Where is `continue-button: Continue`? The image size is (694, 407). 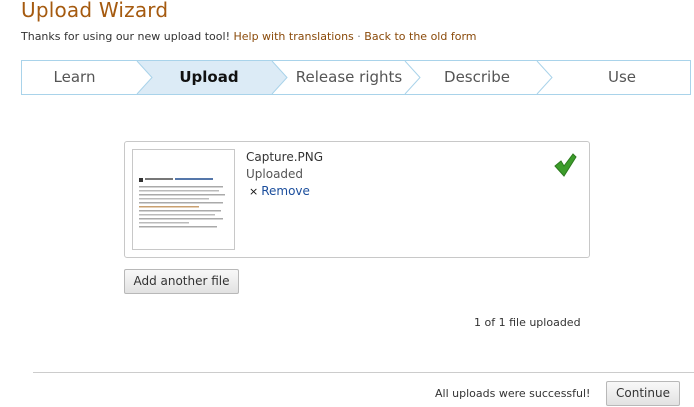
continue-button: Continue is located at coordinates (643, 393).